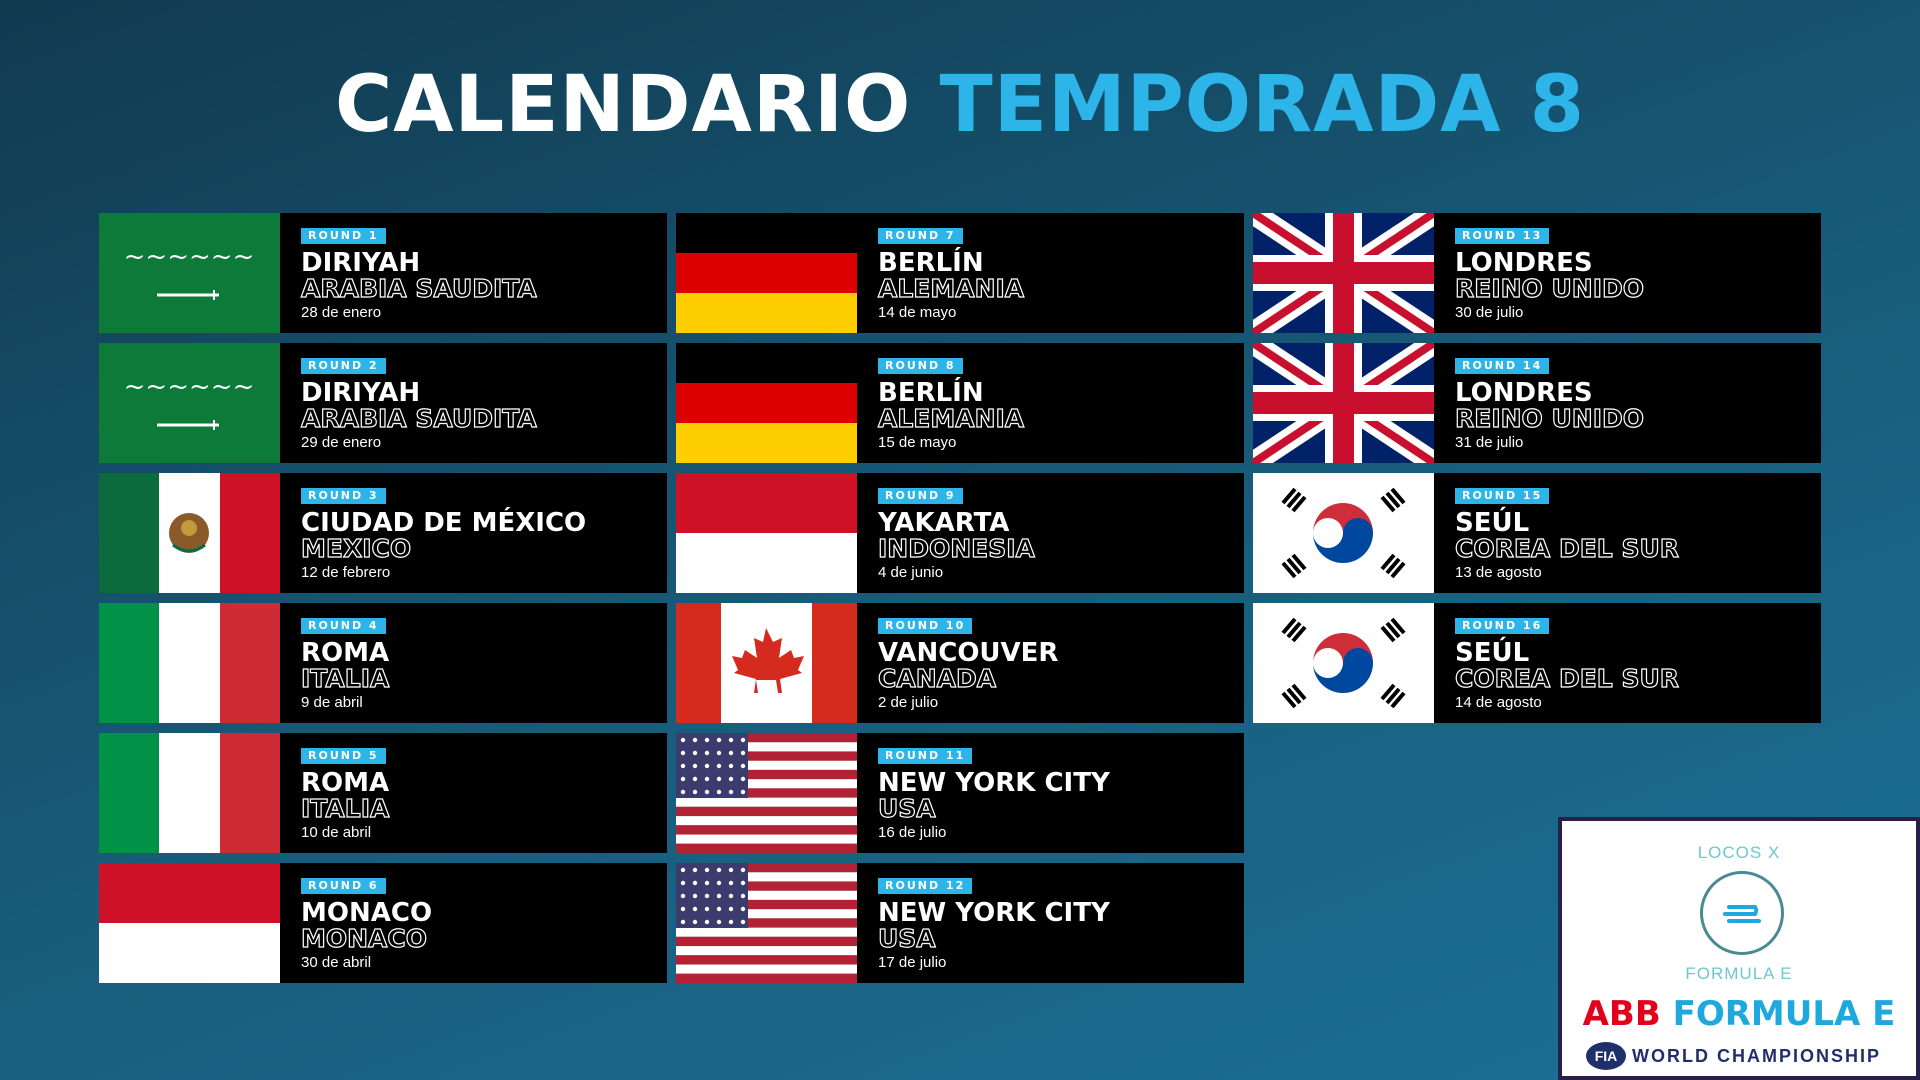  I want to click on logo-top-text: LOCOS X, so click(1739, 852).